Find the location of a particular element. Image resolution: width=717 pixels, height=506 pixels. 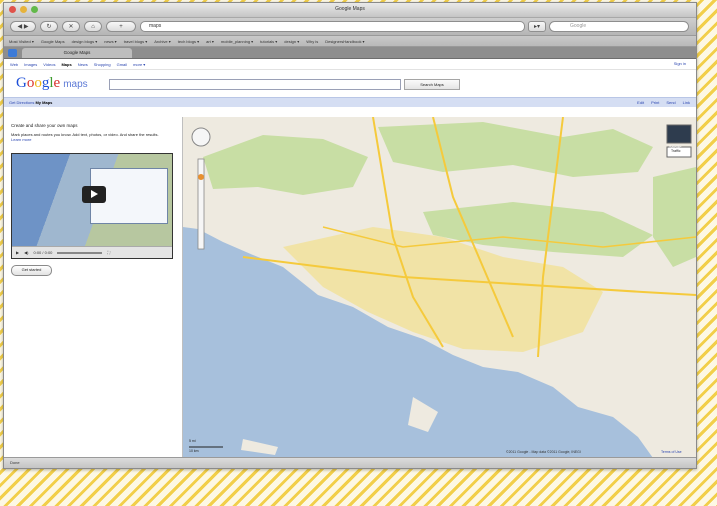

favicon-icon is located at coordinates (12, 53).